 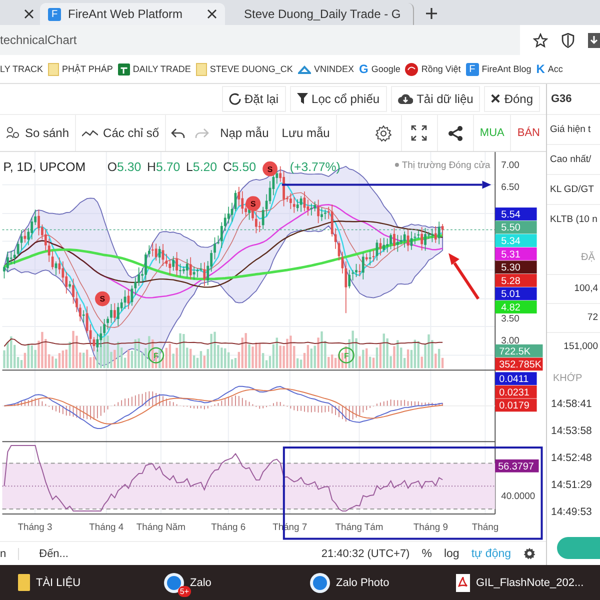 I want to click on order-value: 100,4, so click(x=573, y=288).